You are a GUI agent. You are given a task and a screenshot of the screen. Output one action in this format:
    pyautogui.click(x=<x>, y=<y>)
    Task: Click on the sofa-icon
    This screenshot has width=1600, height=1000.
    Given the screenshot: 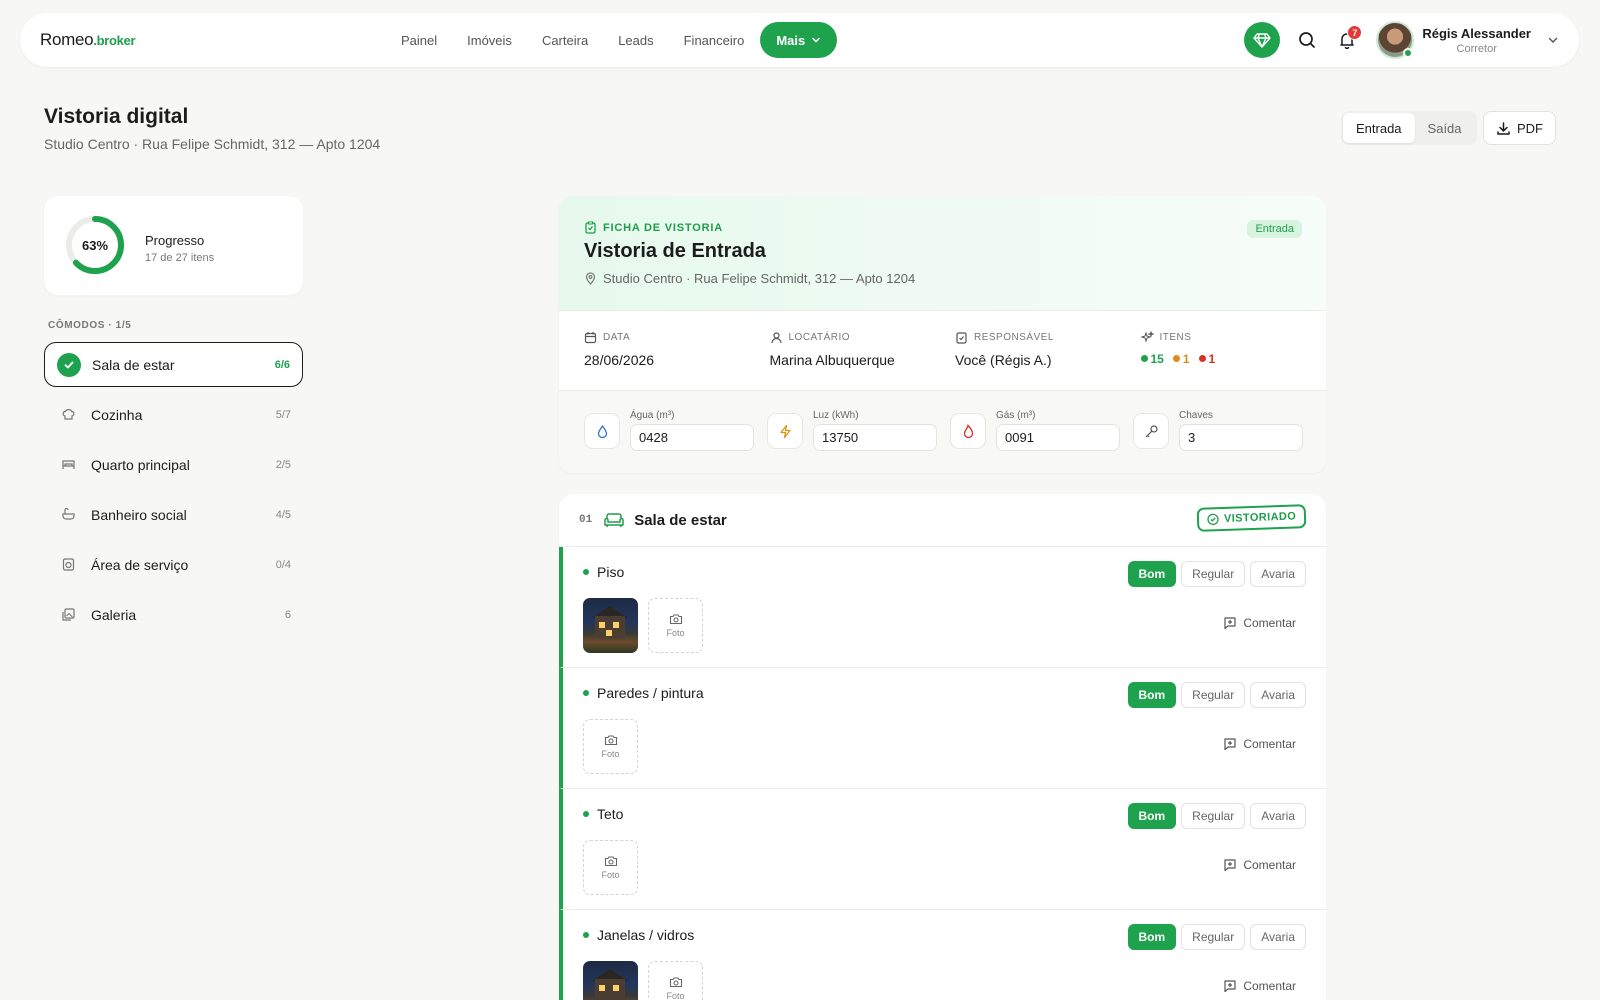 What is the action you would take?
    pyautogui.click(x=614, y=520)
    